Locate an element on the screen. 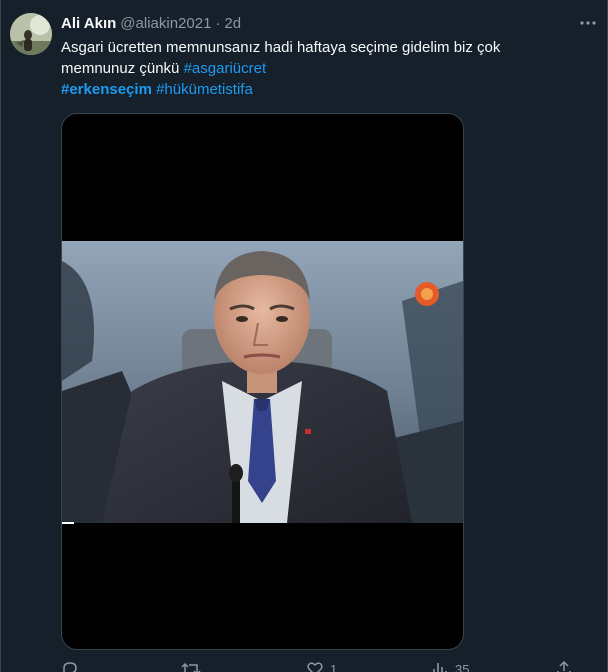  tweet-text-line-2: memnunuz çünkü #asgariücret is located at coordinates (321, 68).